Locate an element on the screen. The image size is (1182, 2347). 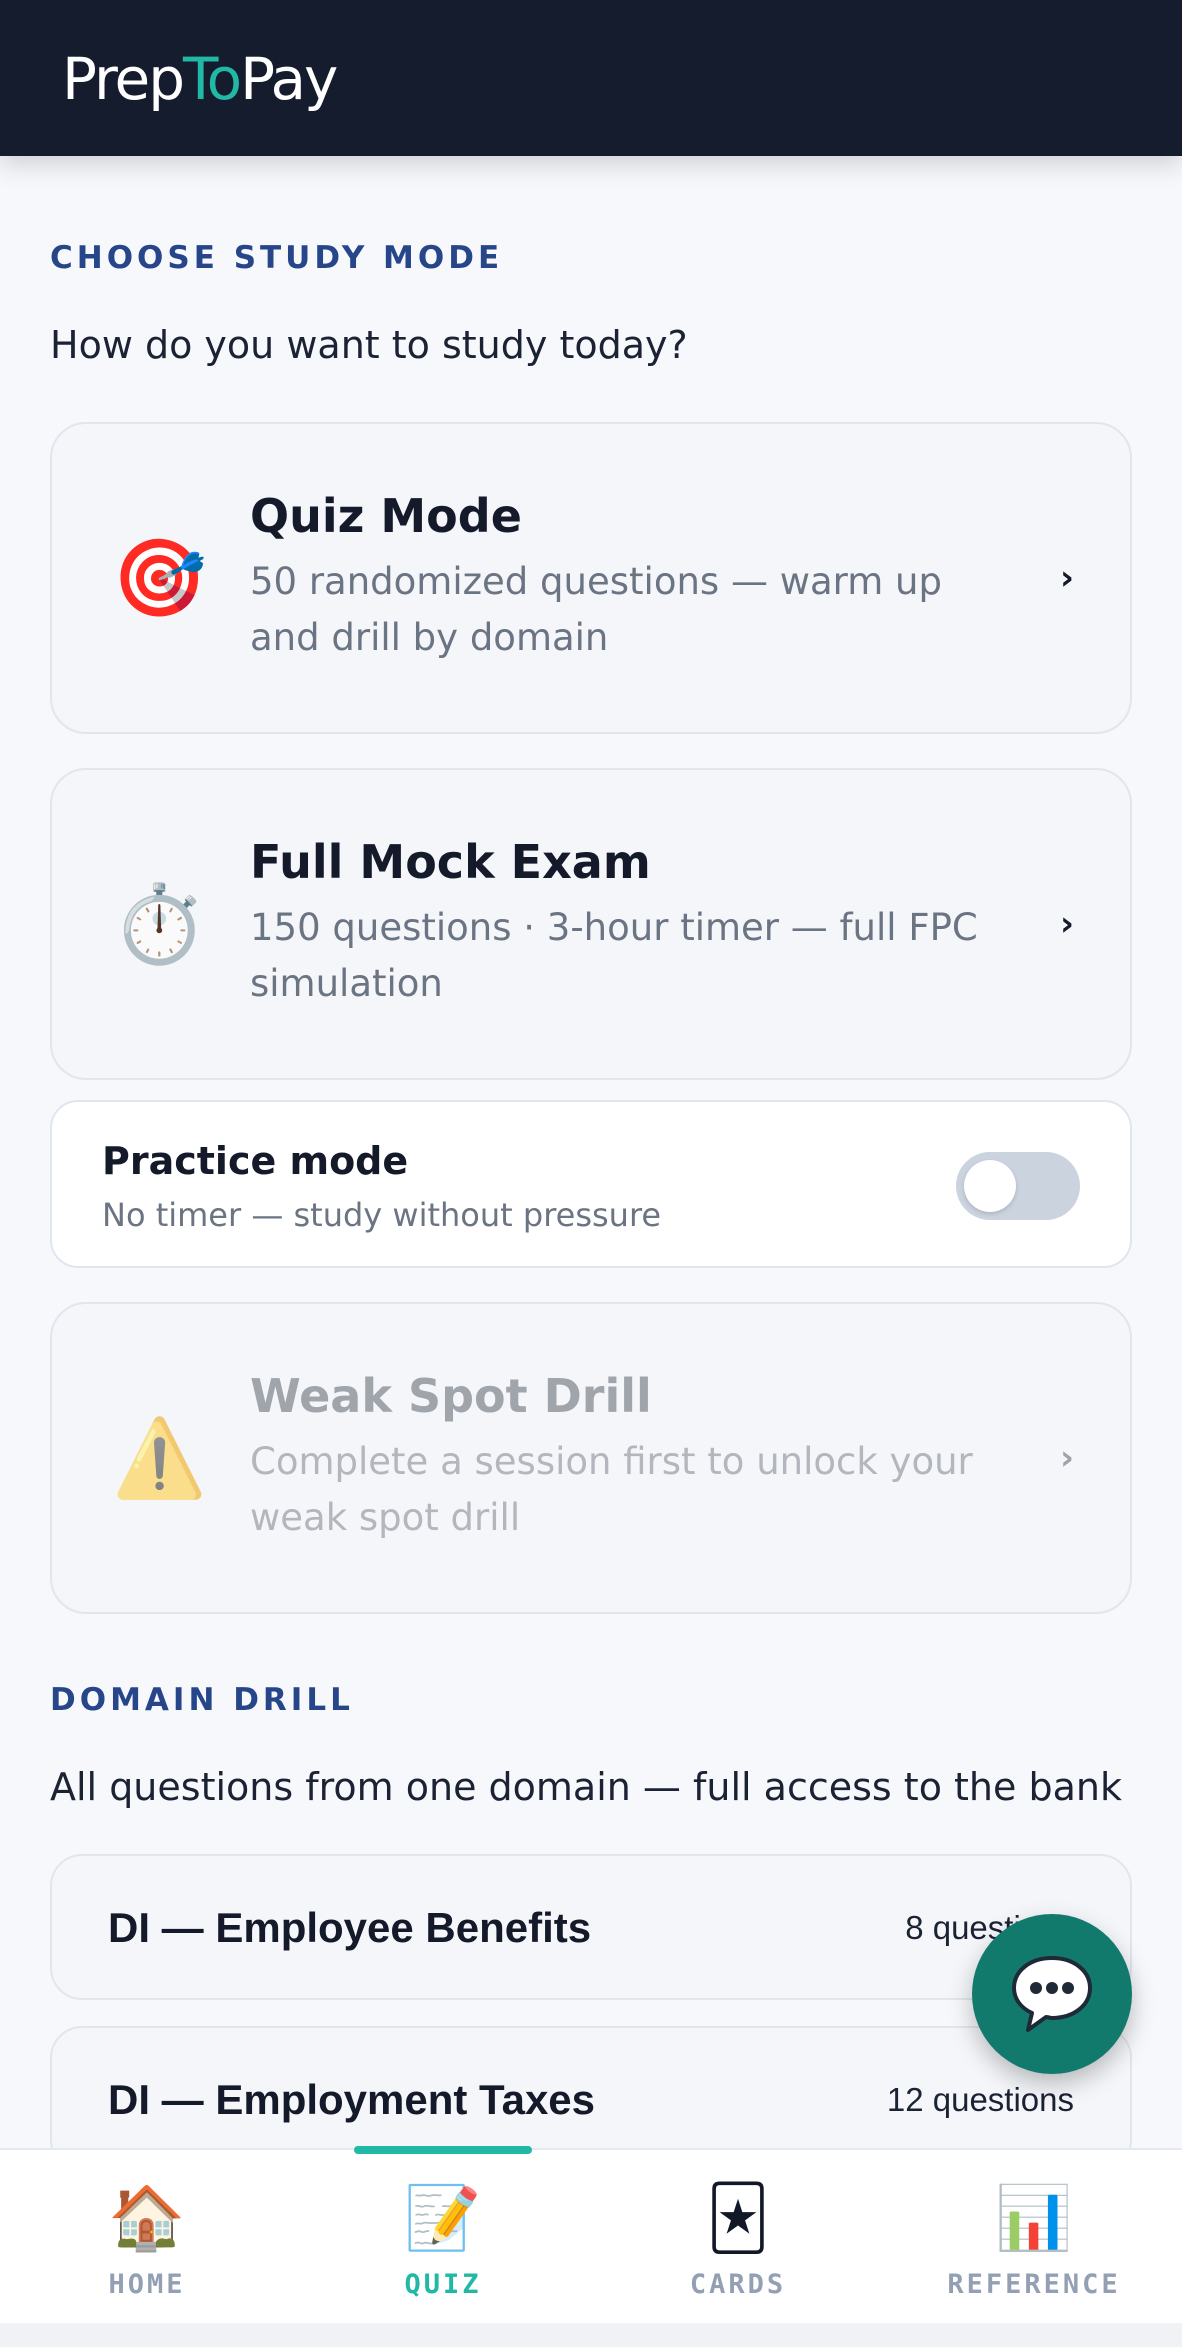
practice-mode-toggle is located at coordinates (1018, 1186).